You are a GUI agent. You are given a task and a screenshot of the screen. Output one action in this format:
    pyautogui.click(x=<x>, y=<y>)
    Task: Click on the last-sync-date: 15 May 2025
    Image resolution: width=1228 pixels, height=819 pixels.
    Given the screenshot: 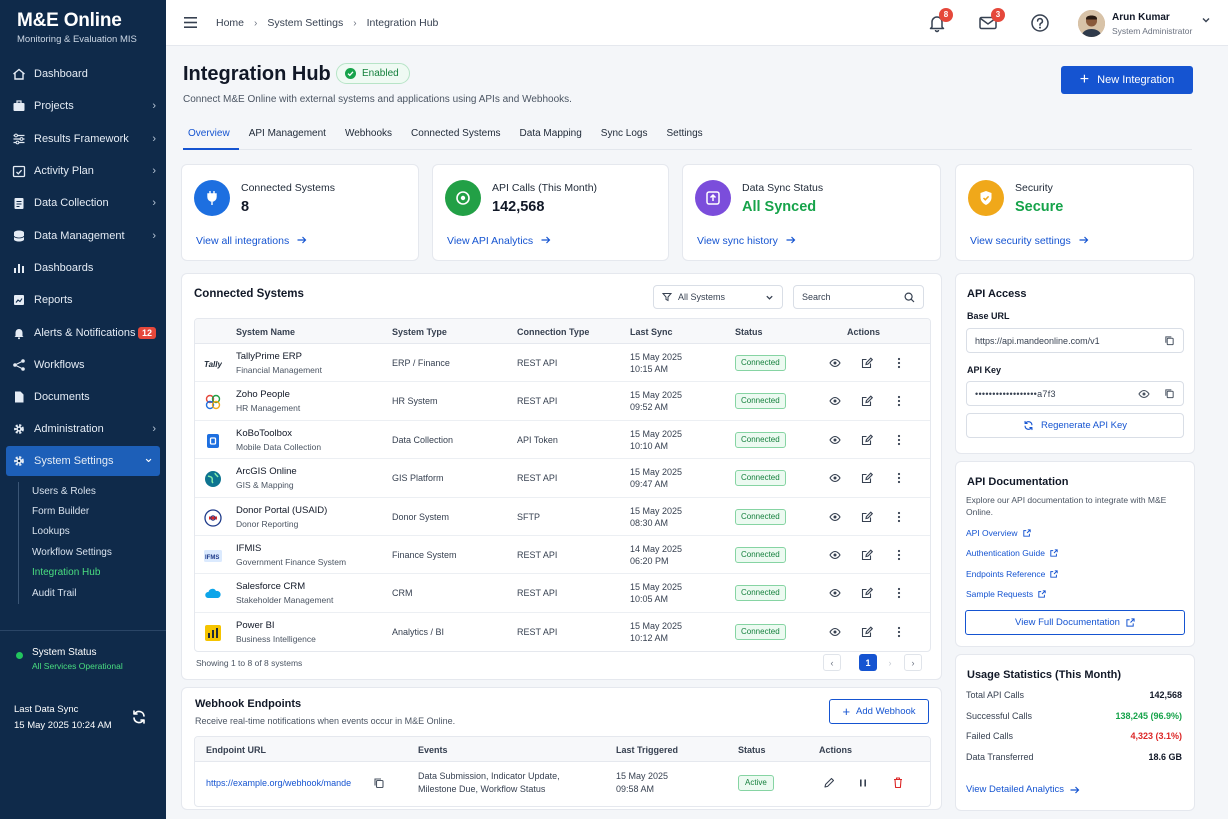 What is the action you would take?
    pyautogui.click(x=656, y=357)
    